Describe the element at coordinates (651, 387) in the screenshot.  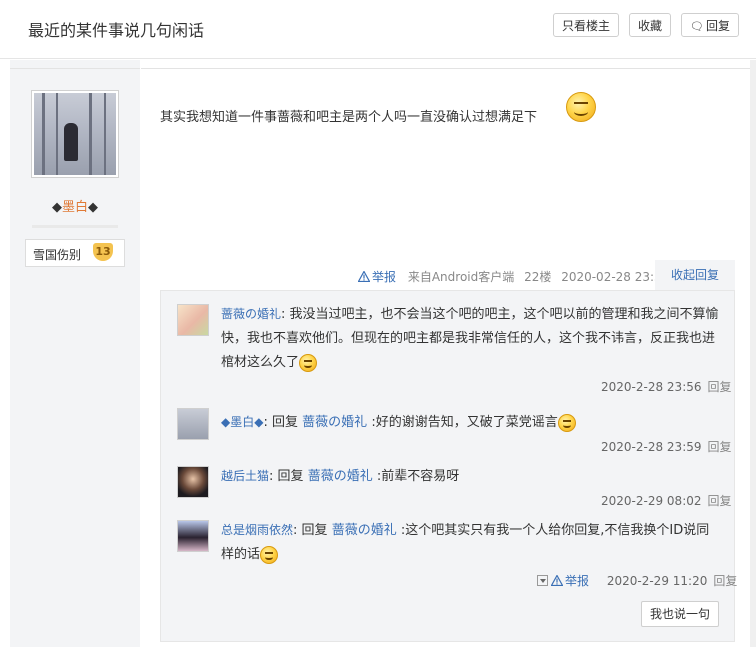
I see `comment-time: 2020-2-28 23:56` at that location.